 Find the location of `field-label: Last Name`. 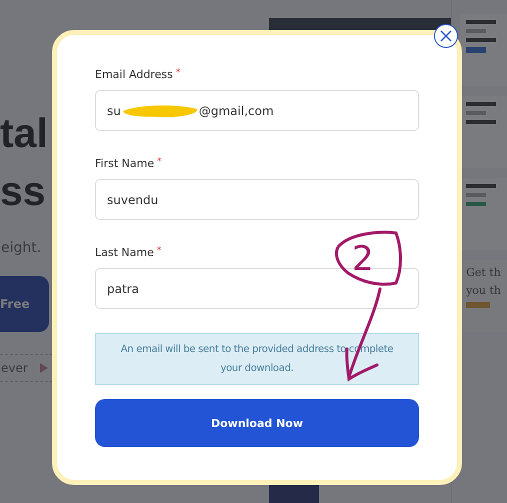

field-label: Last Name is located at coordinates (124, 252).